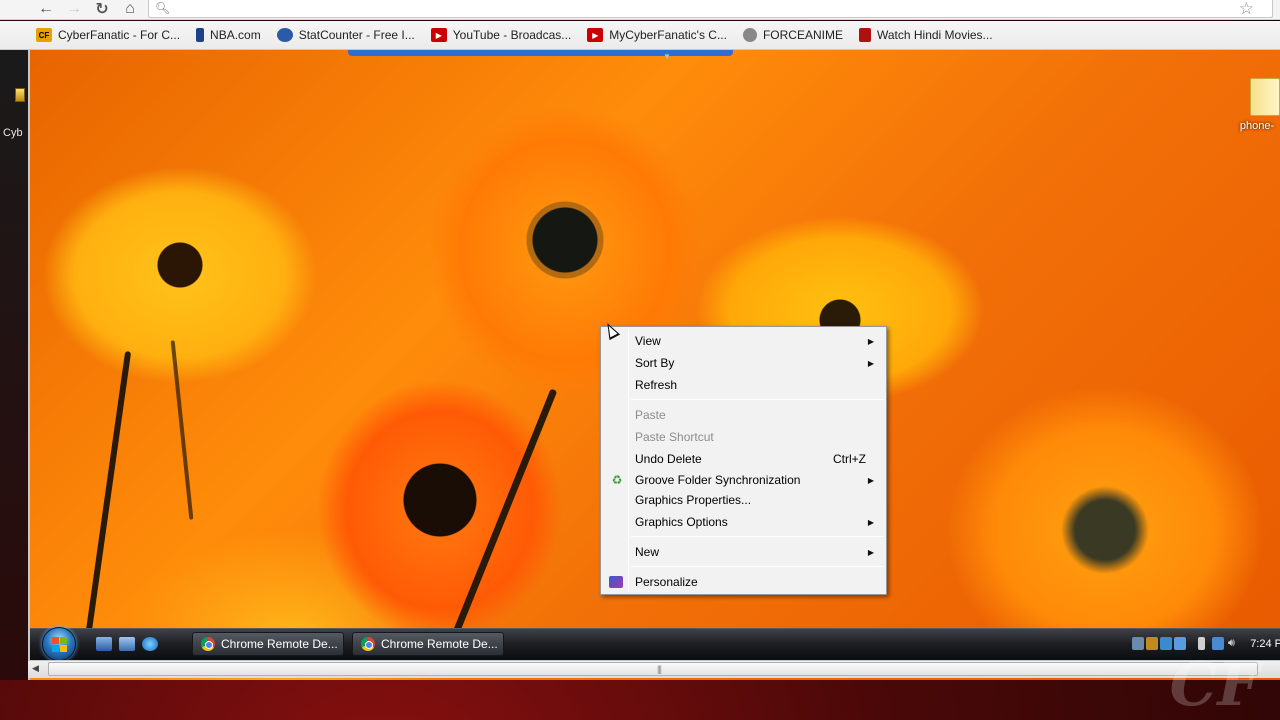 The image size is (1280, 720). What do you see at coordinates (743, 437) in the screenshot?
I see `menu-item-paste-shortcut: Paste Shortcut` at bounding box center [743, 437].